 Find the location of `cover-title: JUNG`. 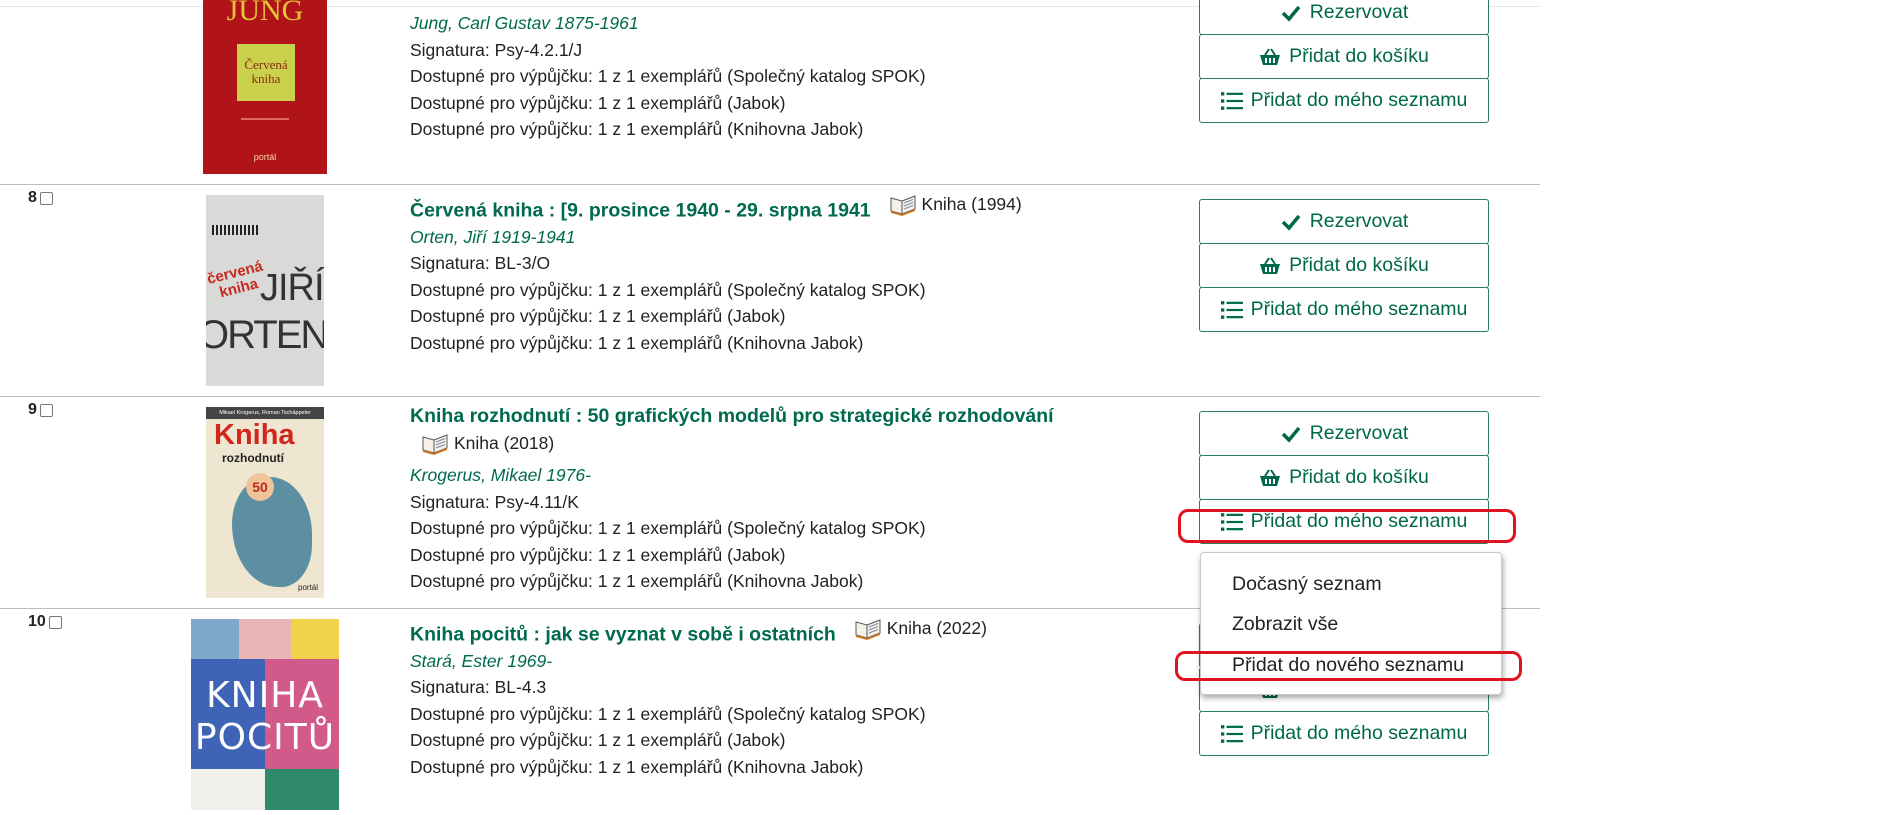

cover-title: JUNG is located at coordinates (265, 13).